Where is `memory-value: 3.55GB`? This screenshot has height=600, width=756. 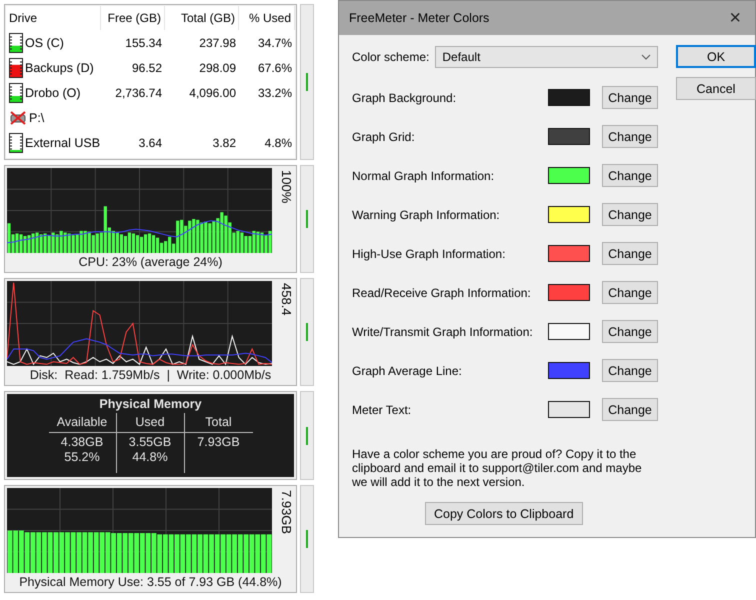 memory-value: 3.55GB is located at coordinates (150, 442).